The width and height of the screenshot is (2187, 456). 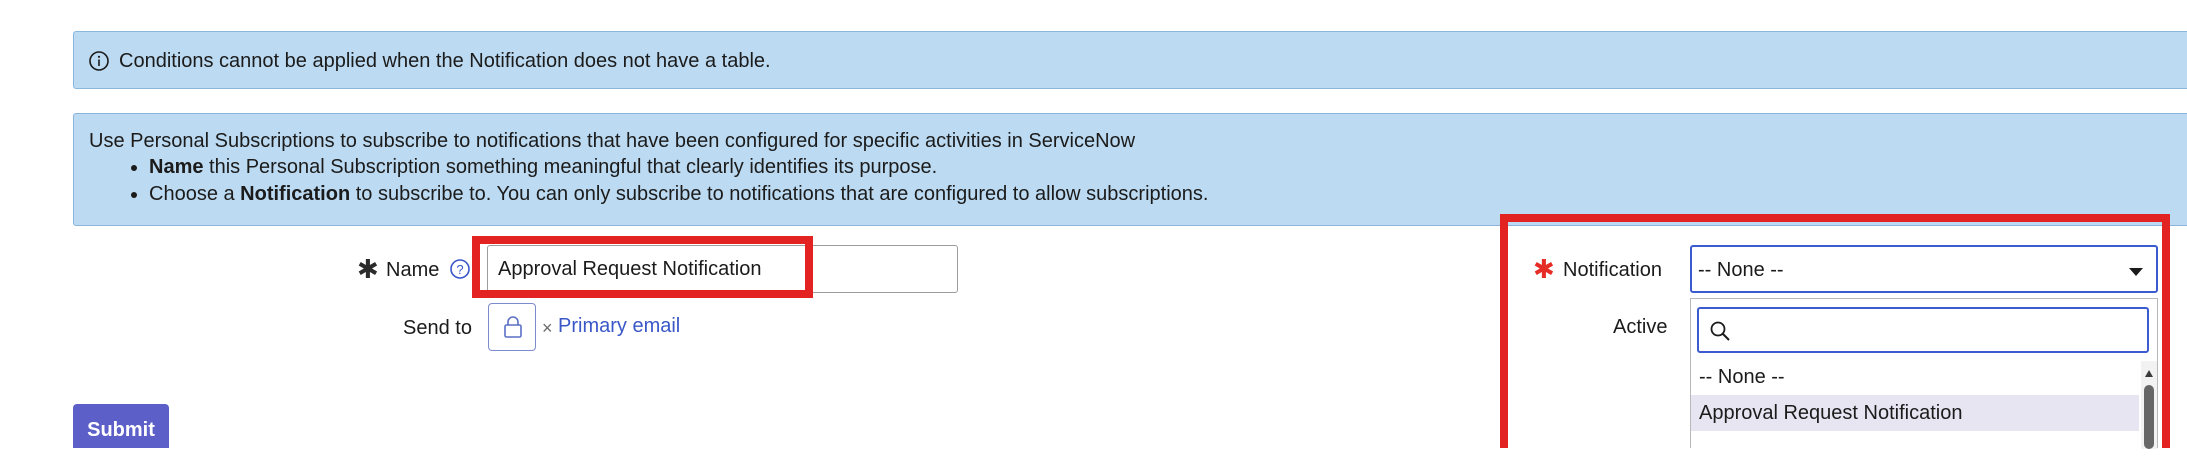 I want to click on help-icon: ?, so click(x=460, y=269).